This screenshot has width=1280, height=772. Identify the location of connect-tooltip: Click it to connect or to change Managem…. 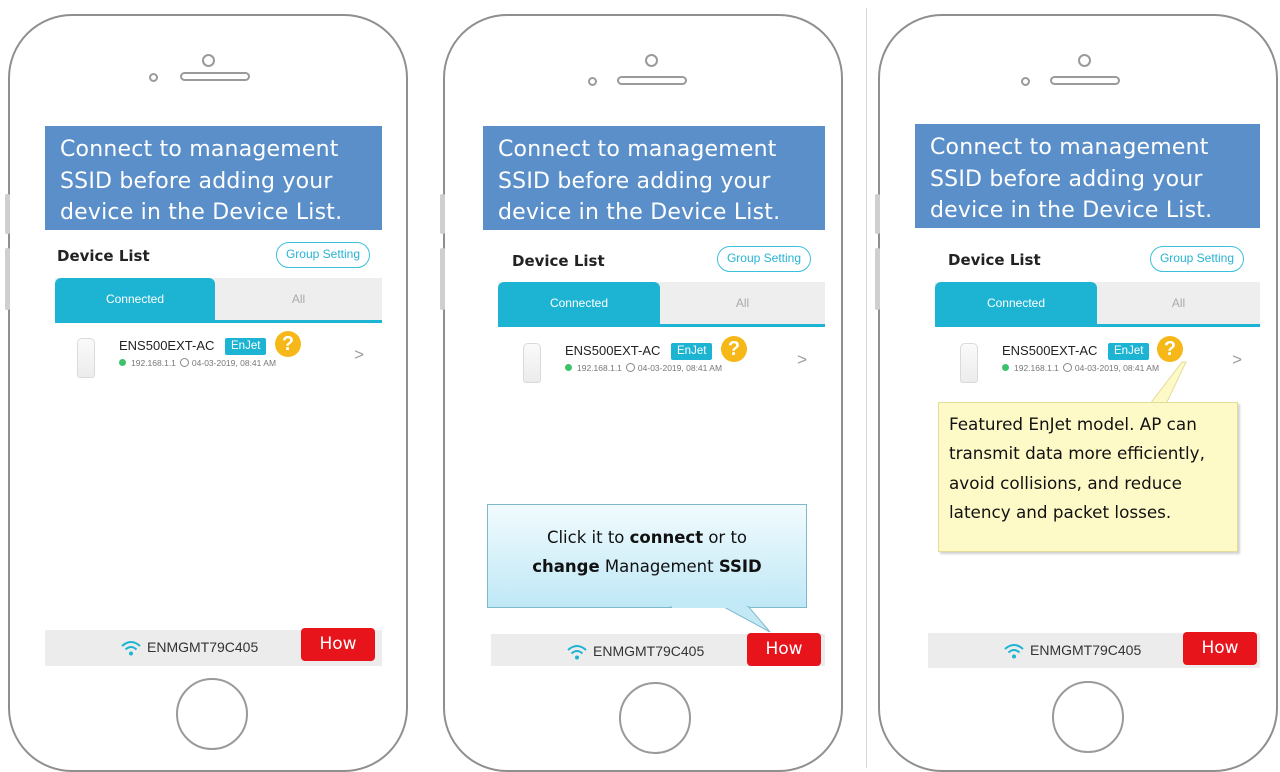
(647, 556).